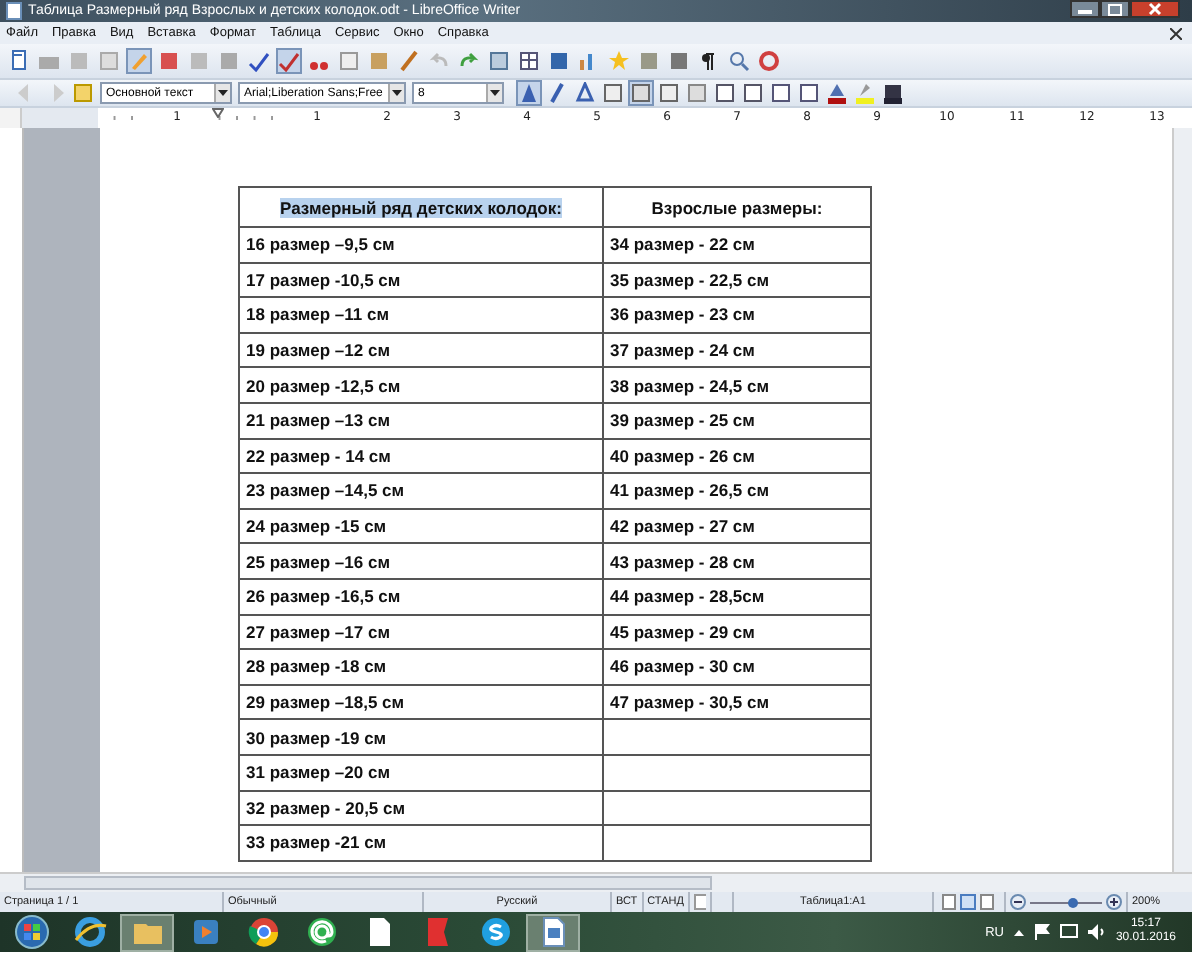 The width and height of the screenshot is (1192, 954). Describe the element at coordinates (321, 932) in the screenshot. I see `at-sign-icon` at that location.